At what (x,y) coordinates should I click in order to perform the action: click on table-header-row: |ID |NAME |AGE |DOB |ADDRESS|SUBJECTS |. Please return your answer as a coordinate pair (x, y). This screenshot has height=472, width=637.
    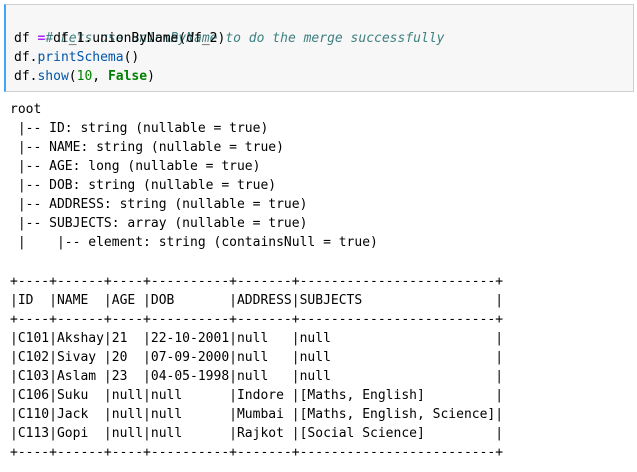
    Looking at the image, I should click on (257, 300).